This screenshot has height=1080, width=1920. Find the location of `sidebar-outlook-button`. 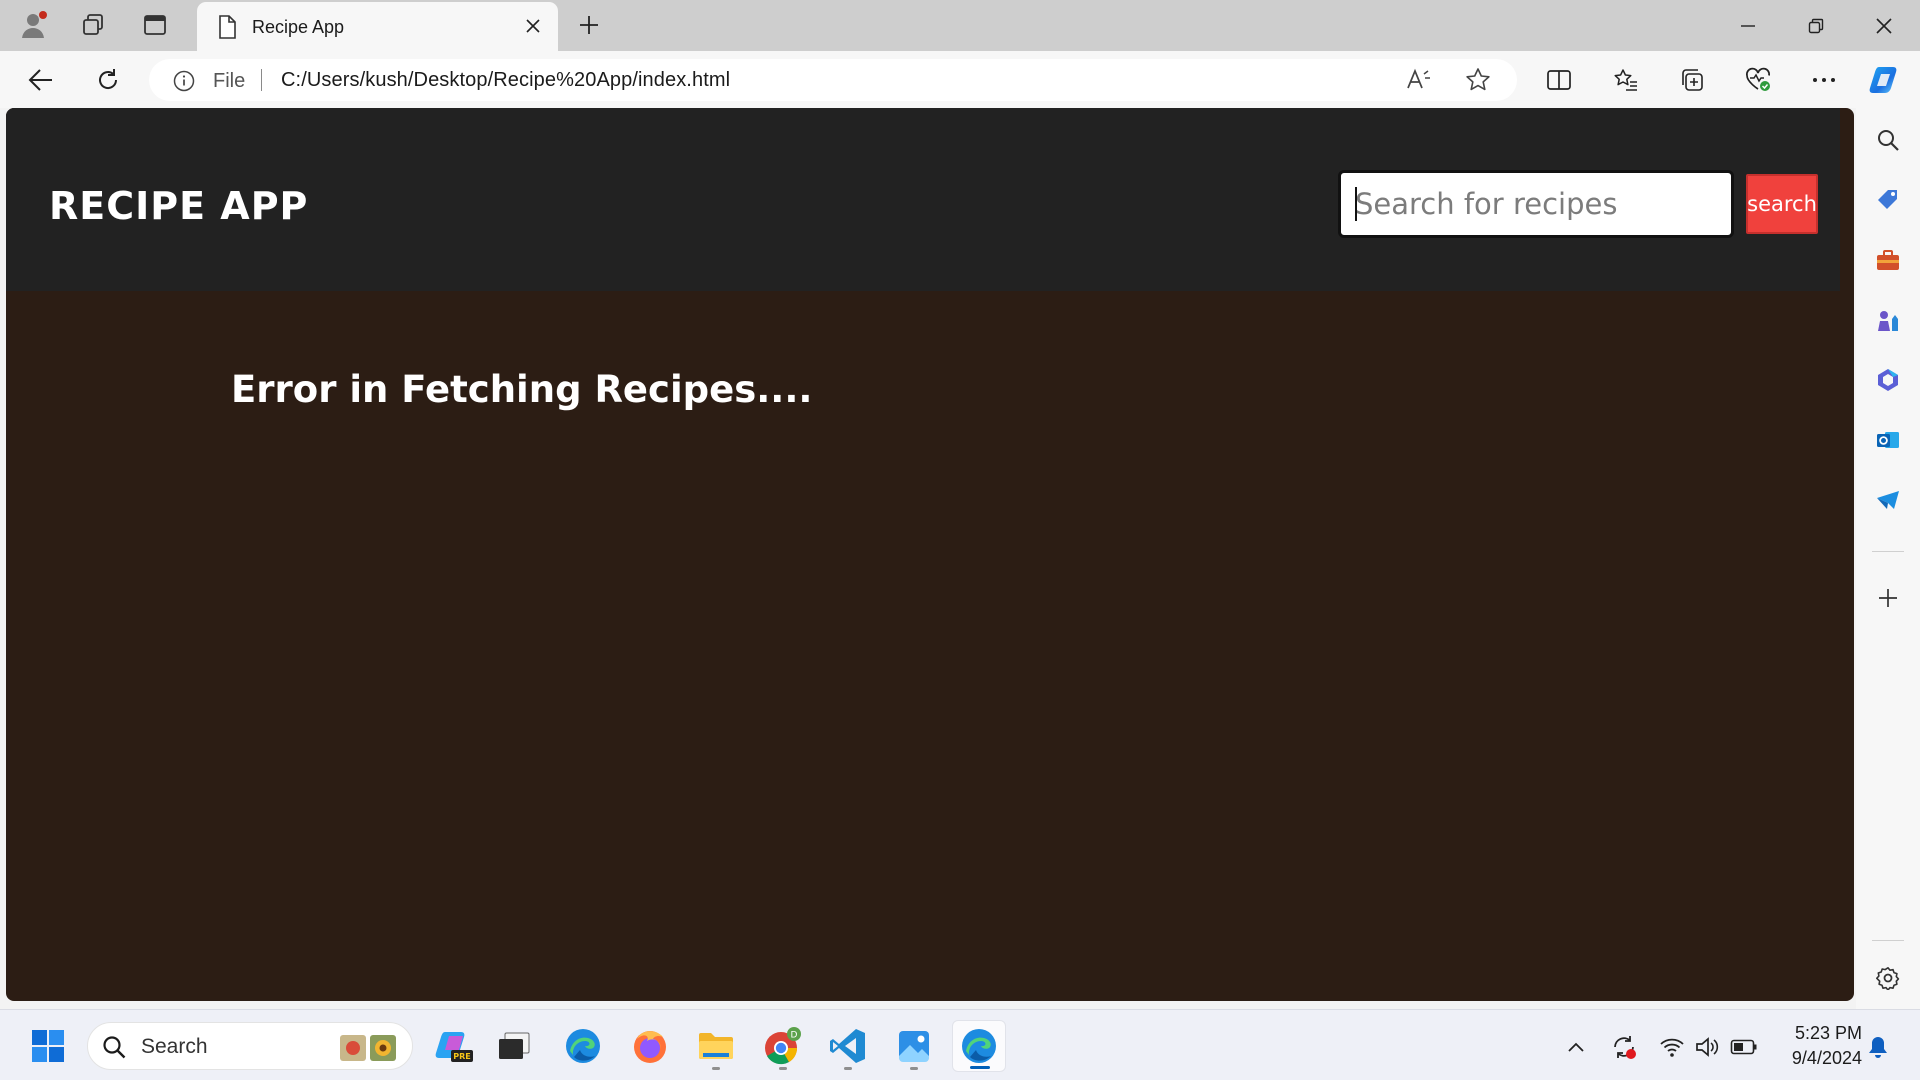

sidebar-outlook-button is located at coordinates (1888, 440).